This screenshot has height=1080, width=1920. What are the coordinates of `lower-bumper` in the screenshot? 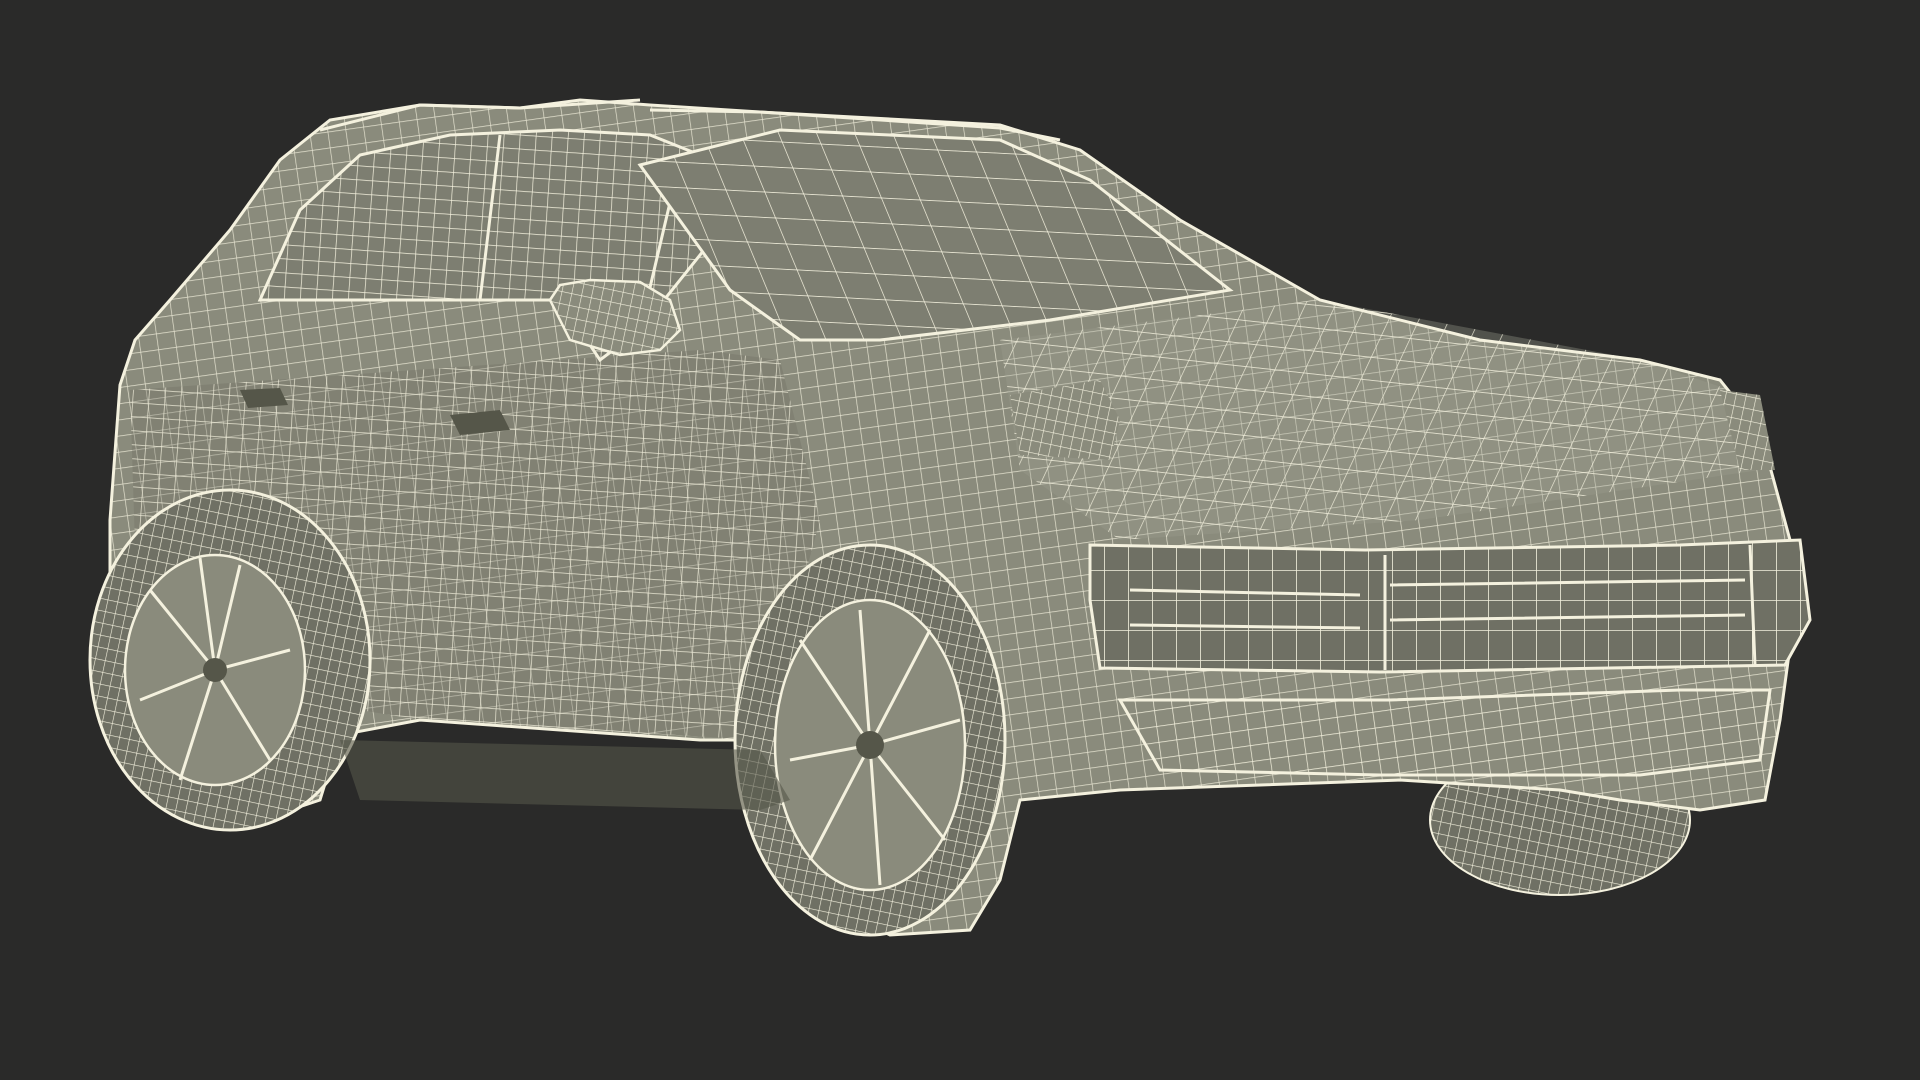 It's located at (1444, 732).